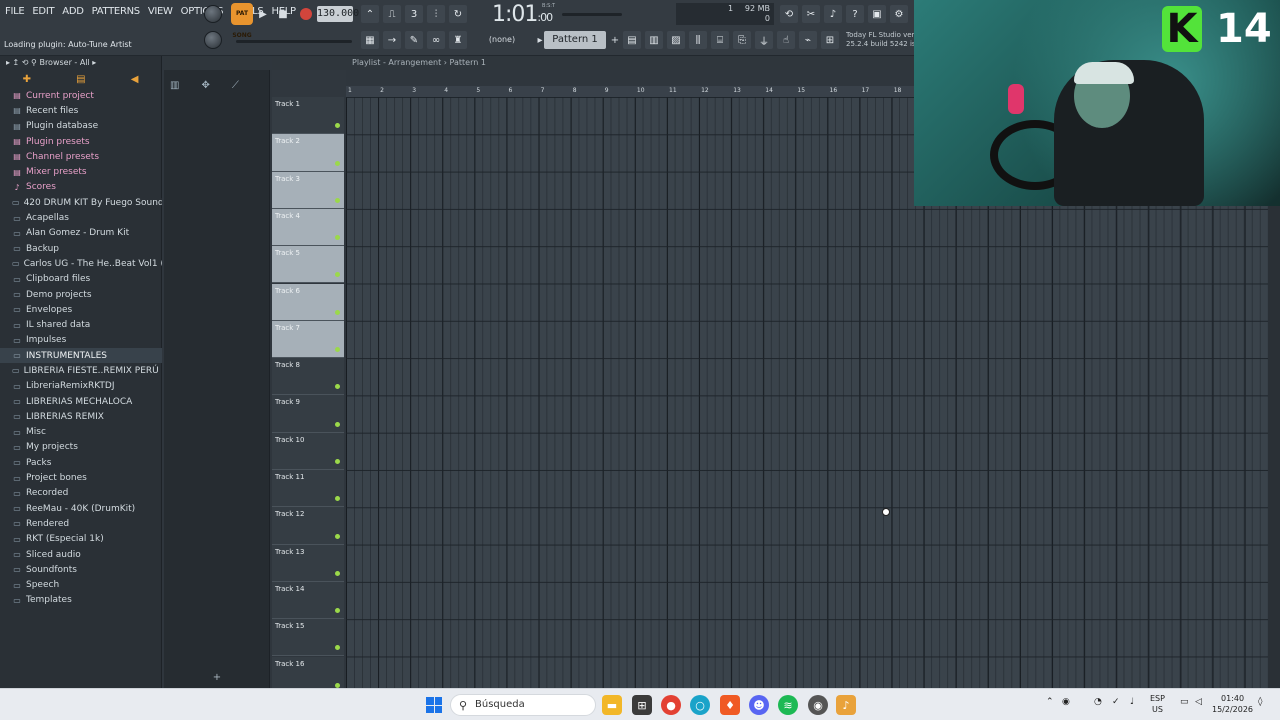 This screenshot has width=1280, height=720. What do you see at coordinates (308, 377) in the screenshot?
I see `track-header: Track 8` at bounding box center [308, 377].